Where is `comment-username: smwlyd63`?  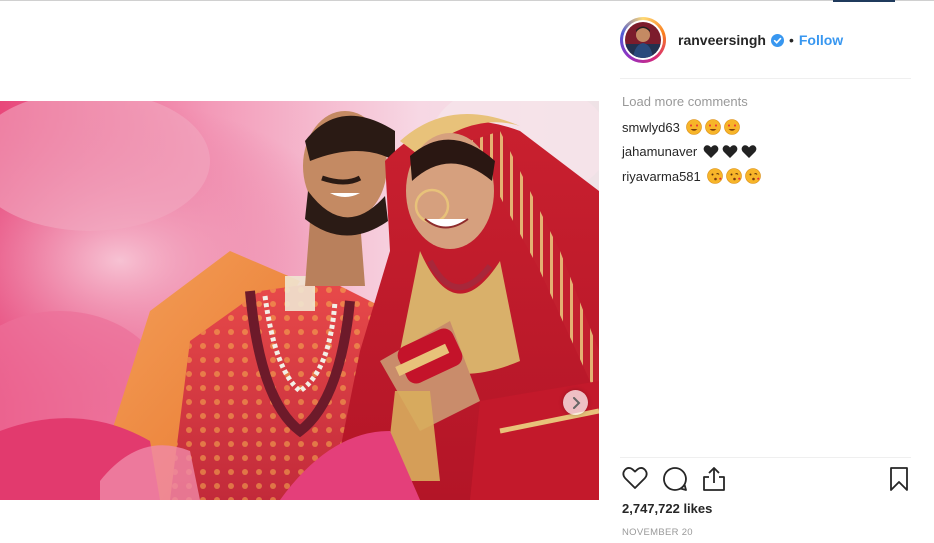
comment-username: smwlyd63 is located at coordinates (651, 127).